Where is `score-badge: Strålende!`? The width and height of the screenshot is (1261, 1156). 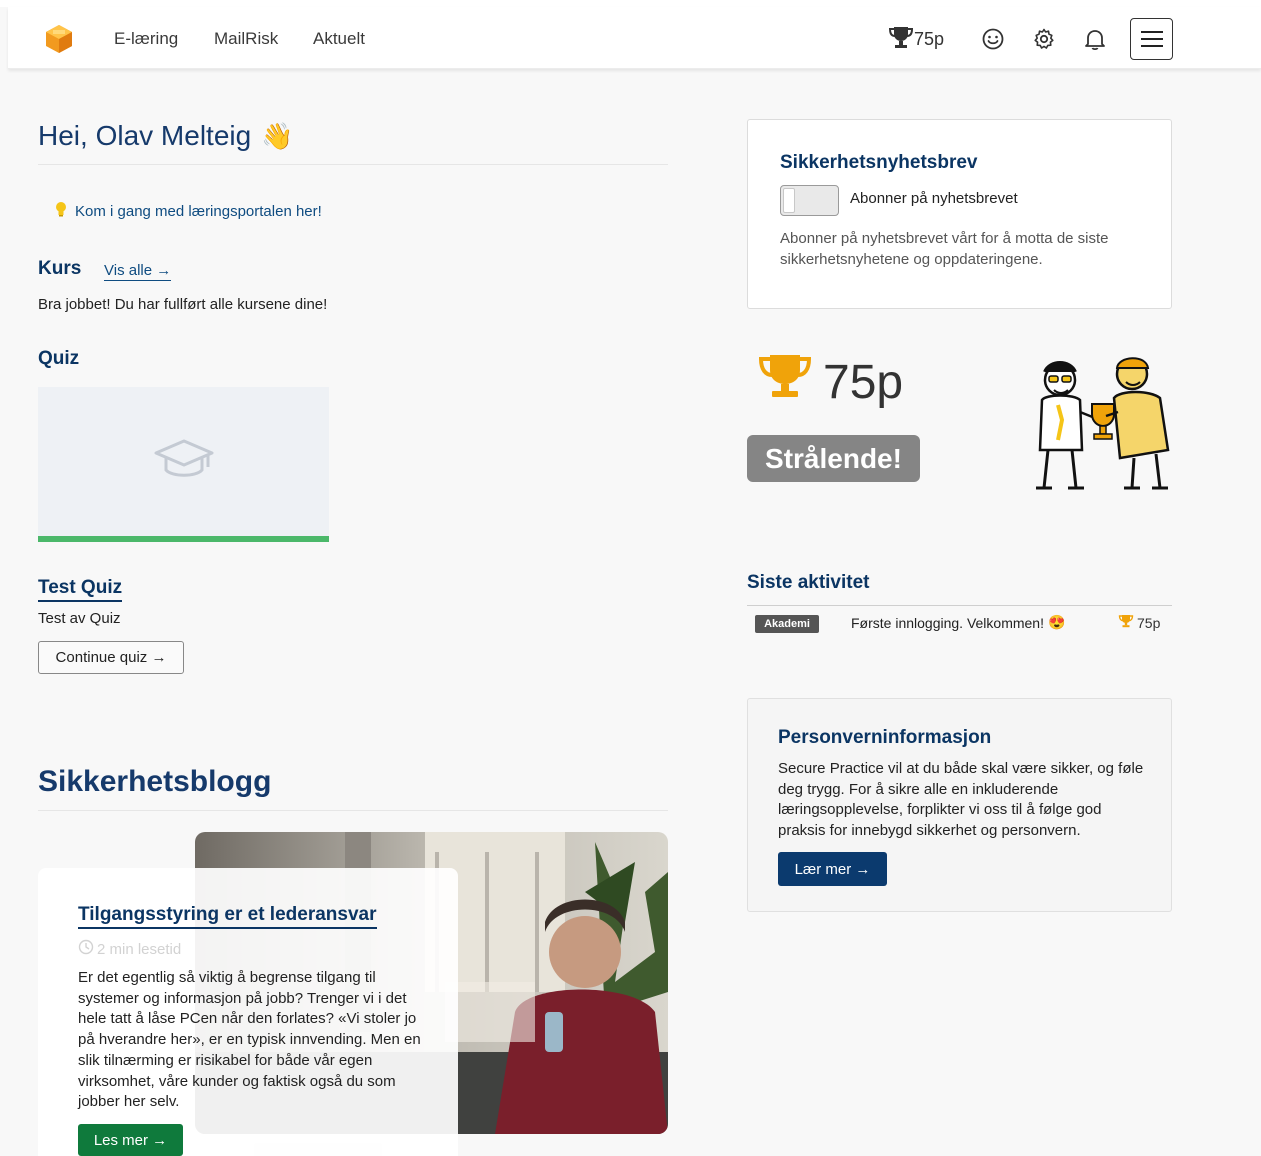 score-badge: Strålende! is located at coordinates (833, 458).